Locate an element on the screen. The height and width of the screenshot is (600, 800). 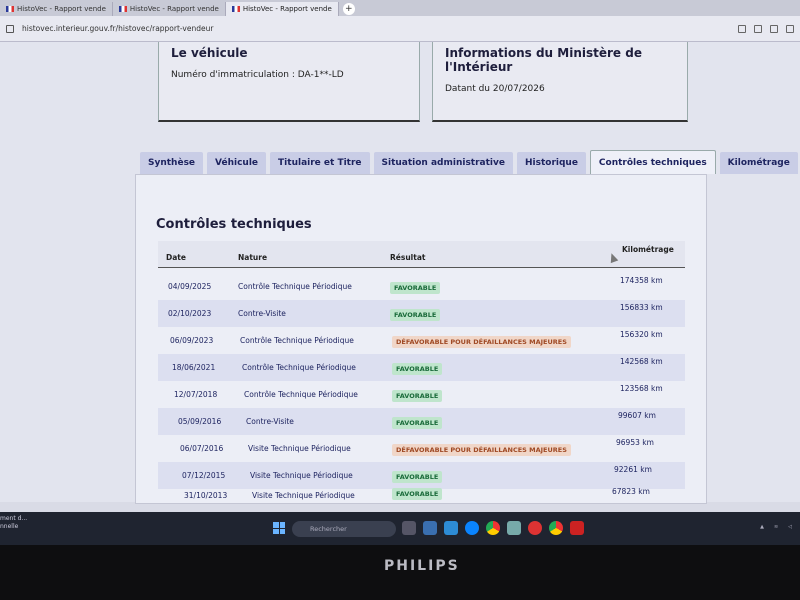
table-header: Date Nature Résultat Kilométrage is located at coordinates (421, 254).